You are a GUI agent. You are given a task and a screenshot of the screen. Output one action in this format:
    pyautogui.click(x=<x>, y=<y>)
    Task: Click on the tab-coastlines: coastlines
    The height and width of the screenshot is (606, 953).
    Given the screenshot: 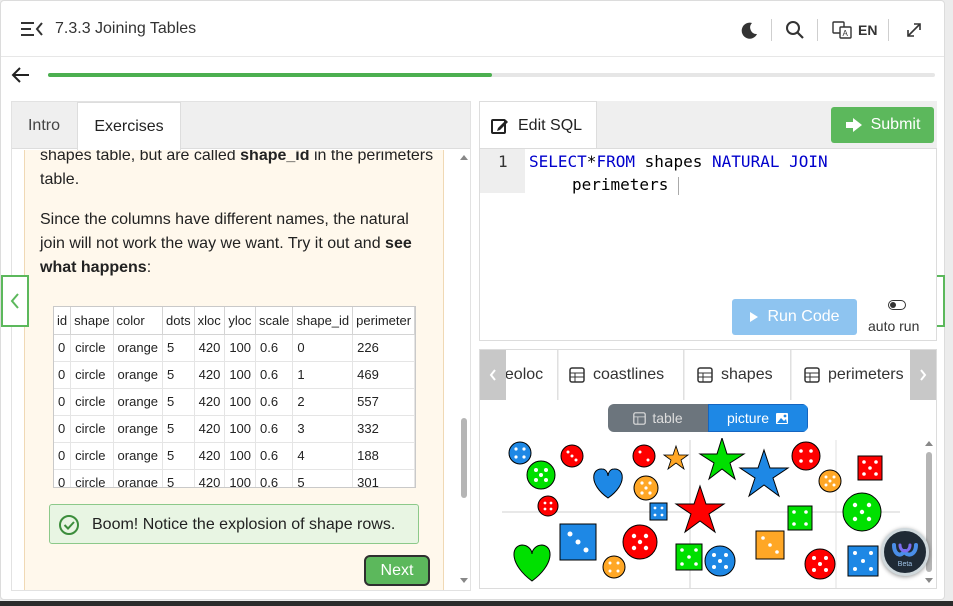 What is the action you would take?
    pyautogui.click(x=621, y=375)
    